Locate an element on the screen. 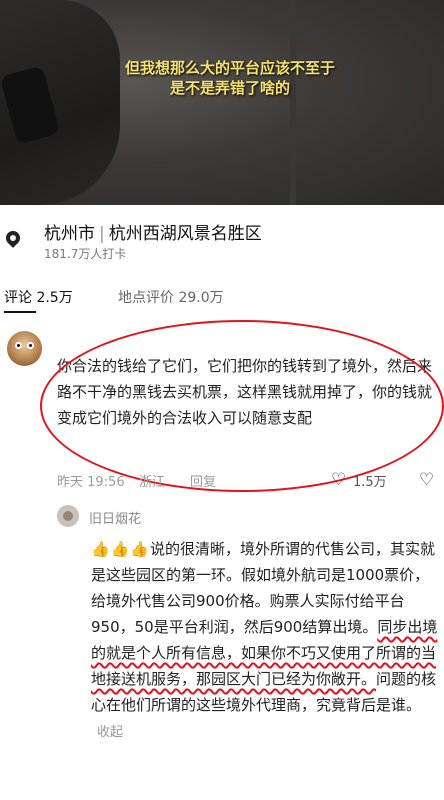 This screenshot has width=444, height=800. video-subtitle: 但我想那么大的平台应该不至于 是不是弄错了啥的 is located at coordinates (230, 78).